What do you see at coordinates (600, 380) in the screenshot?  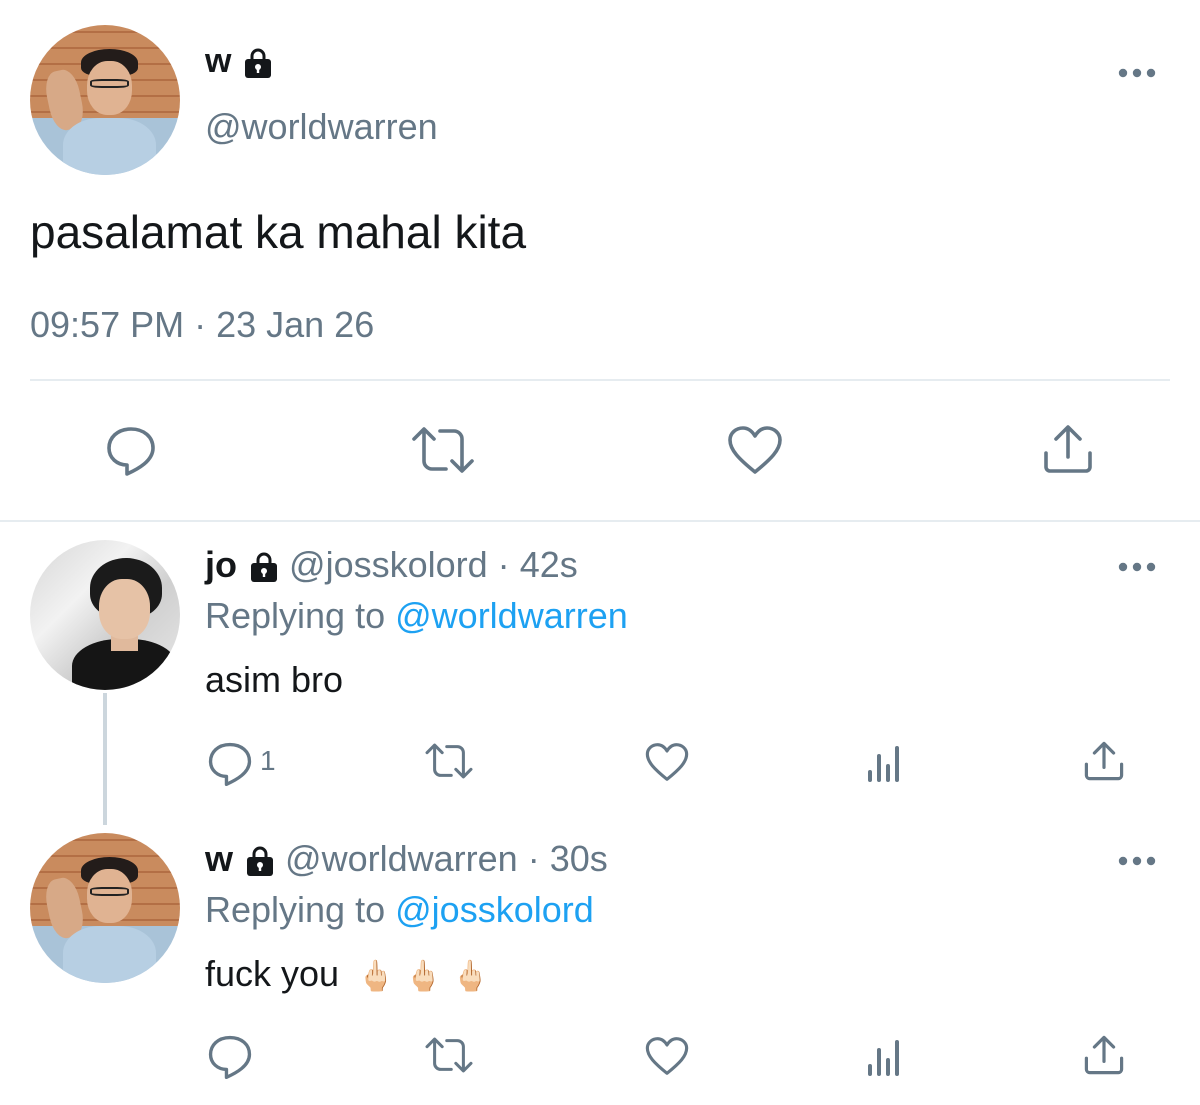 I see `divider` at bounding box center [600, 380].